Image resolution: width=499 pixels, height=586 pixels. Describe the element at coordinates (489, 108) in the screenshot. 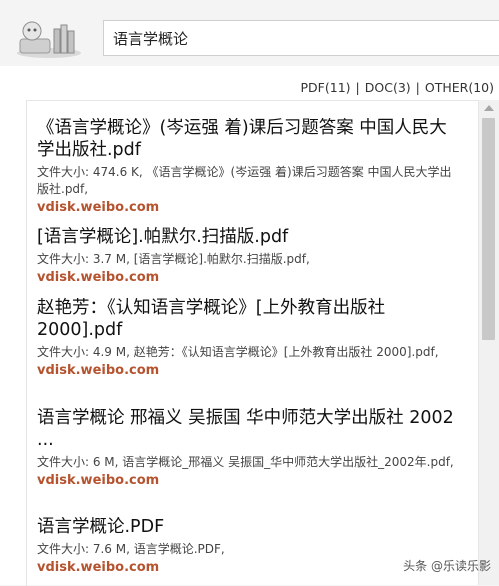

I see `scroll-up-icon` at that location.